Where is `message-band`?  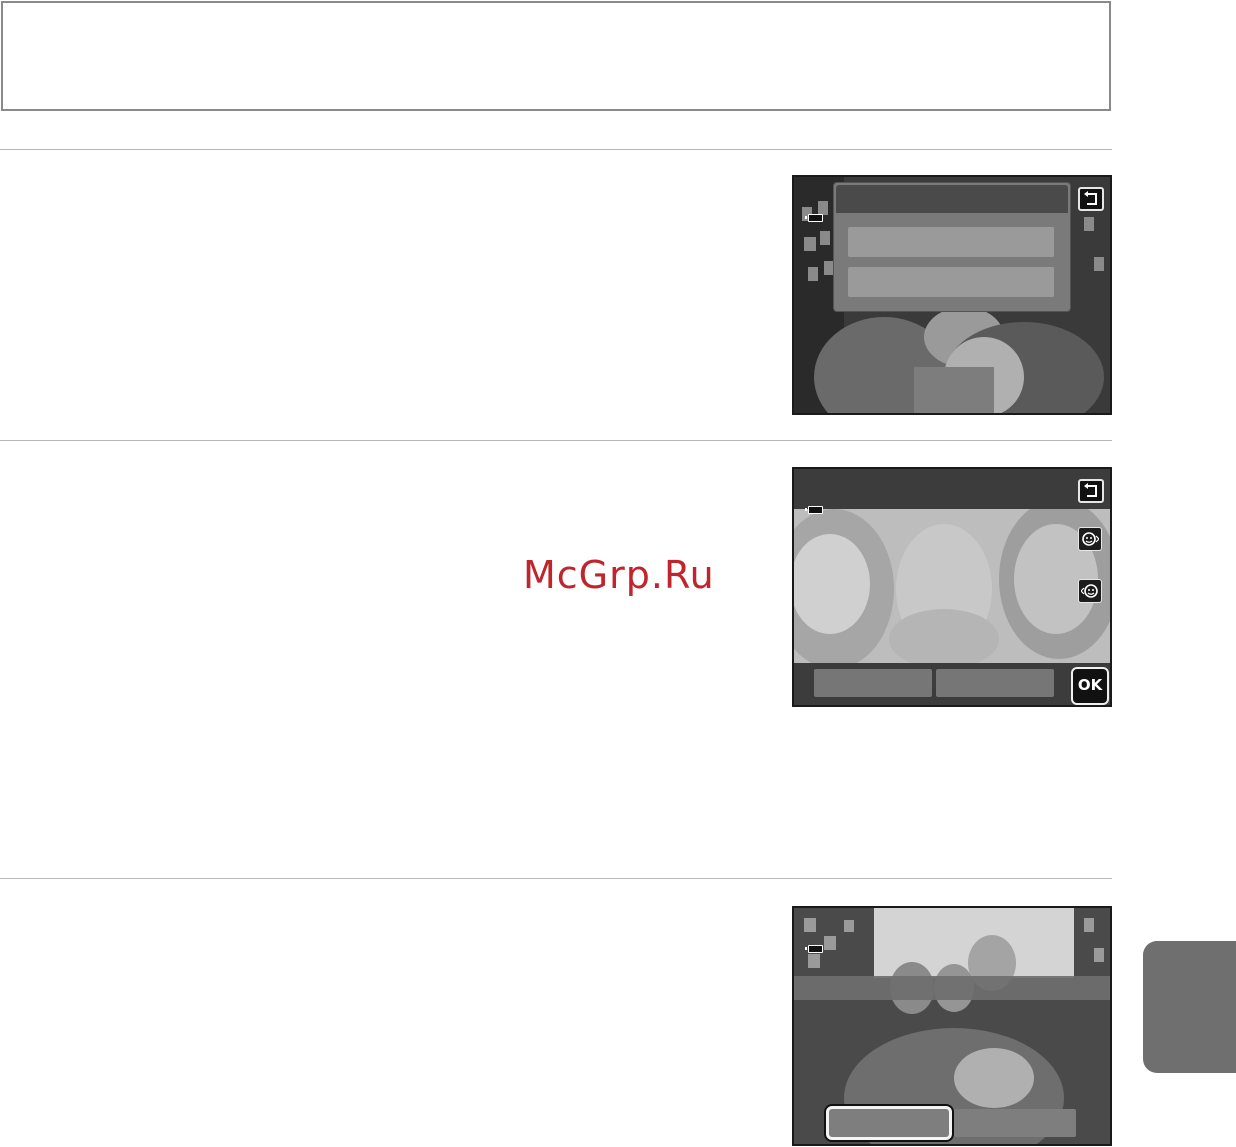 message-band is located at coordinates (952, 988).